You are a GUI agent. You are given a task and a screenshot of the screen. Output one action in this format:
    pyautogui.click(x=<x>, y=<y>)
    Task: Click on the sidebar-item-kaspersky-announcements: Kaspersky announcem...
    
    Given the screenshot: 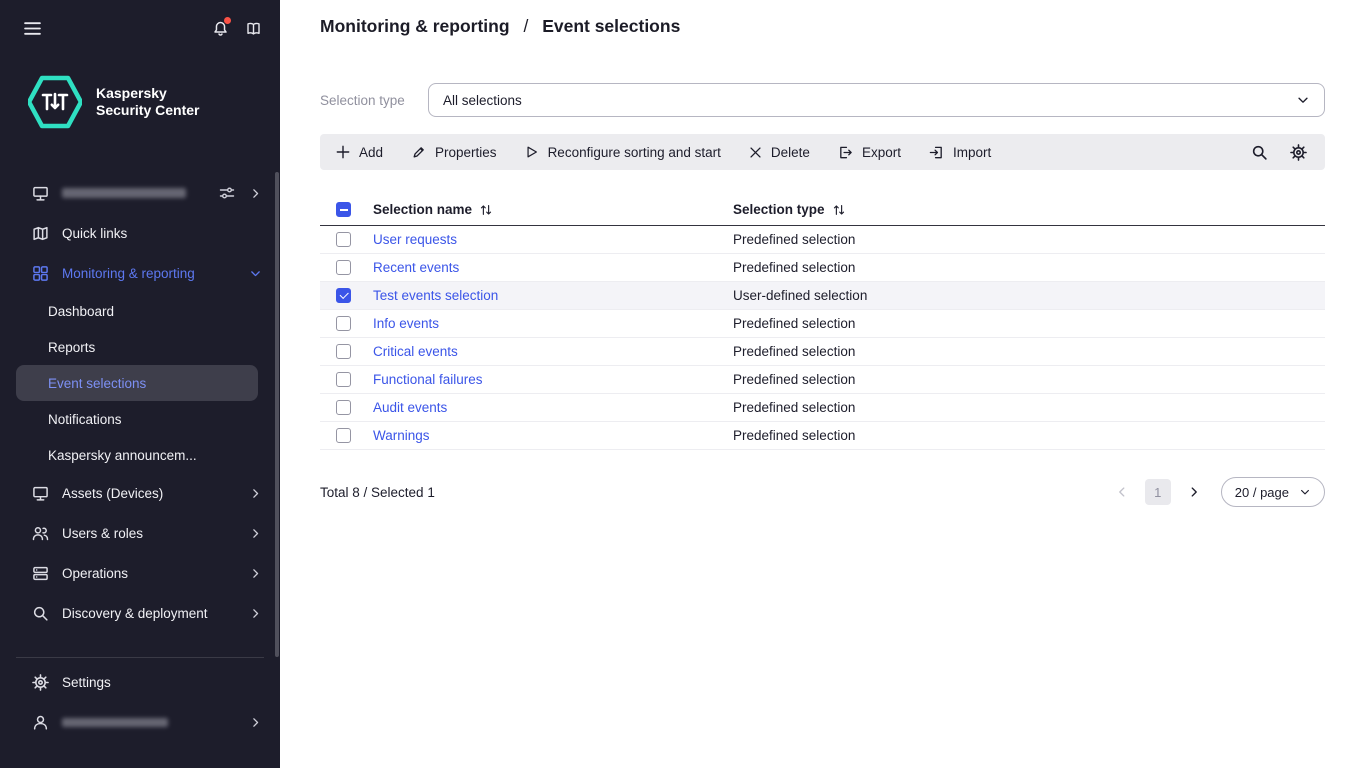 What is the action you would take?
    pyautogui.click(x=137, y=455)
    